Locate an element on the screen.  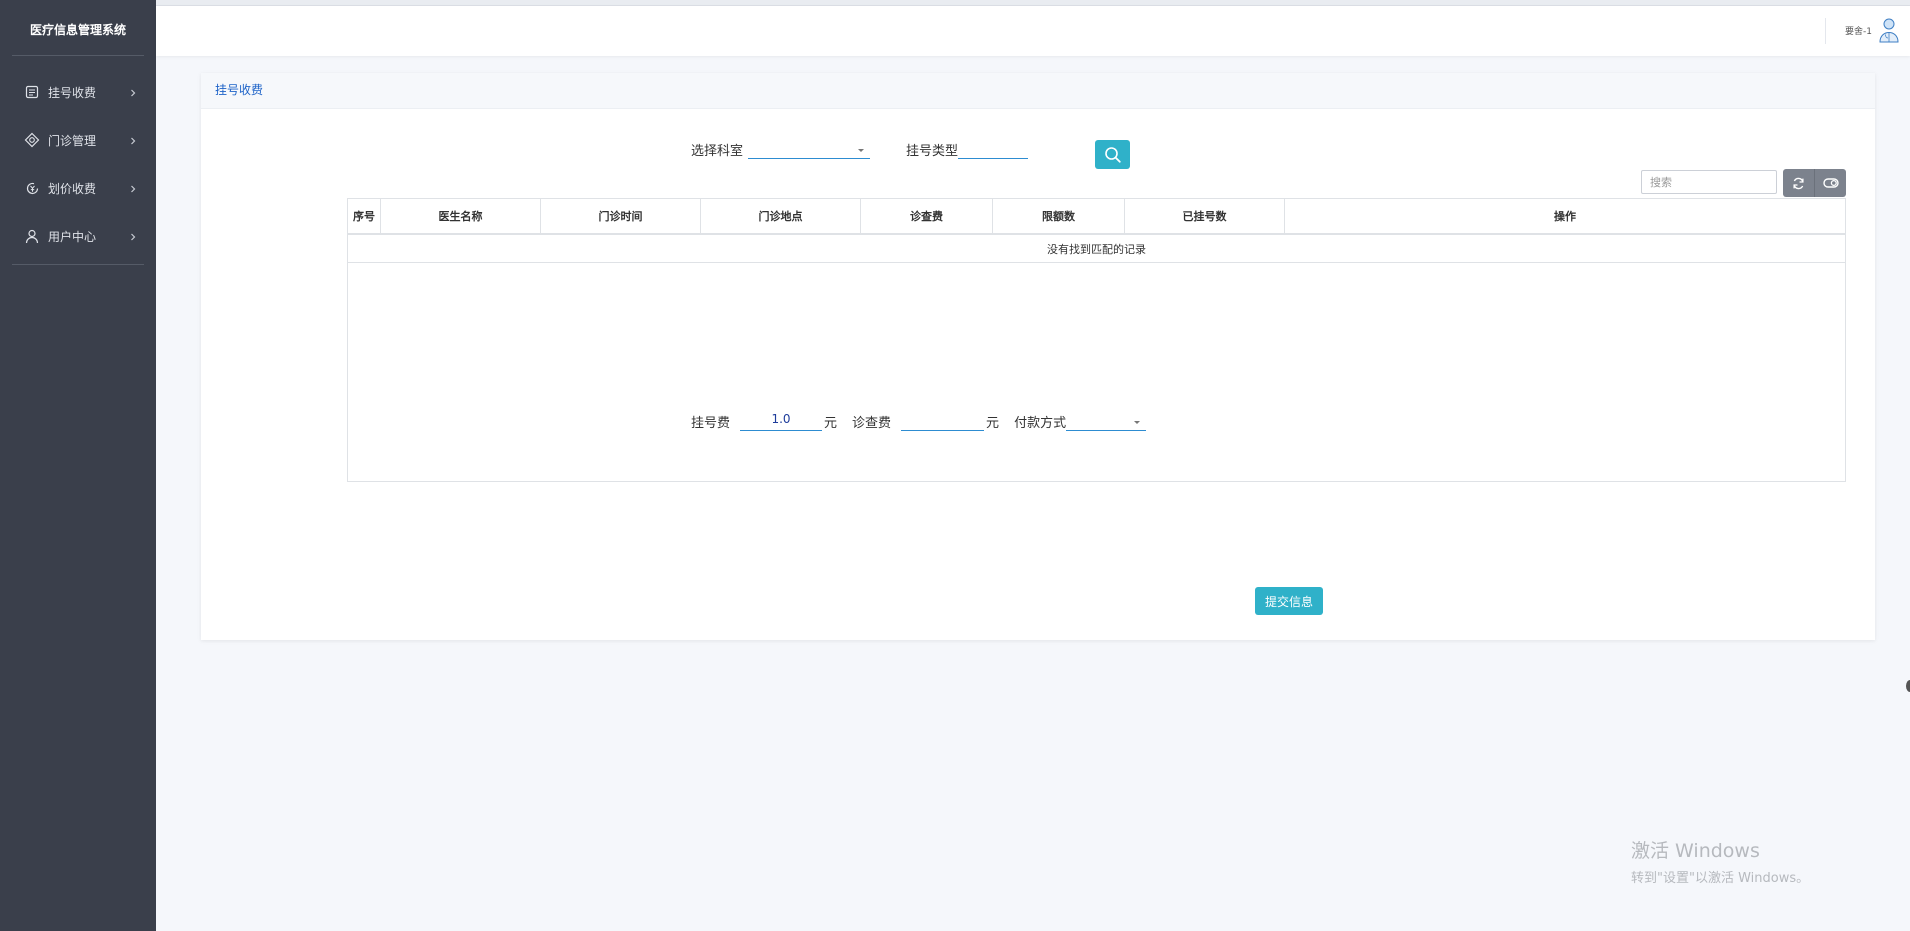
refresh-button is located at coordinates (1798, 183).